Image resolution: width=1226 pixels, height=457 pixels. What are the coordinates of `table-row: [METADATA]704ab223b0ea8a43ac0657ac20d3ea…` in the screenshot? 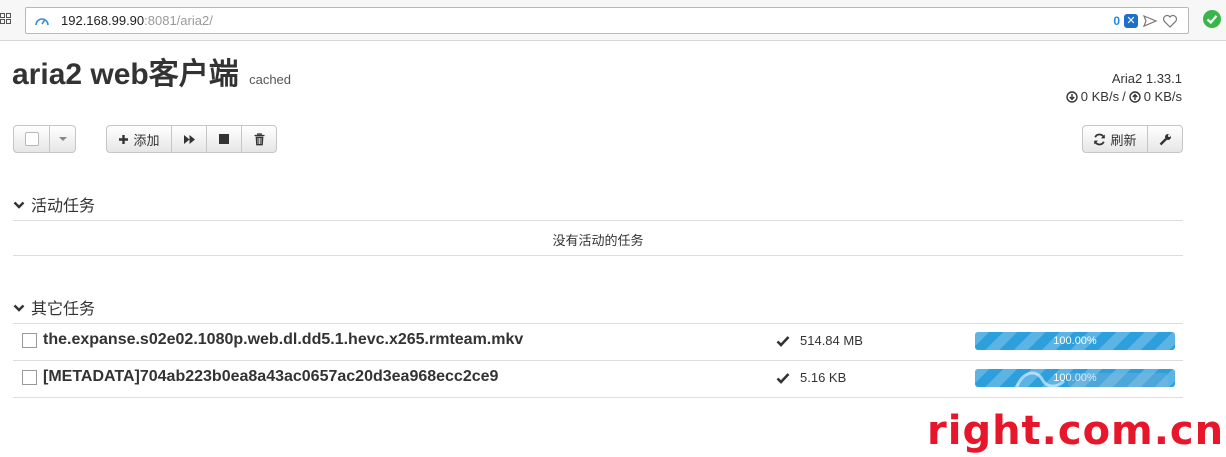 It's located at (598, 378).